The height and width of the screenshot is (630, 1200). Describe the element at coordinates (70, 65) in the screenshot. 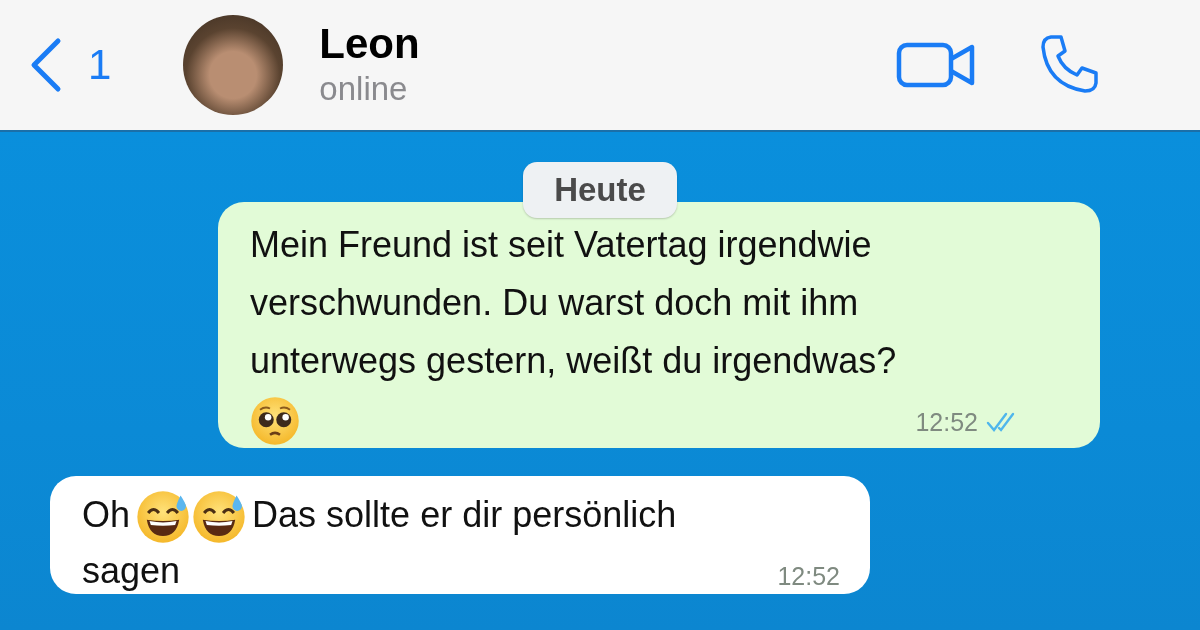

I see `back-button: 1` at that location.